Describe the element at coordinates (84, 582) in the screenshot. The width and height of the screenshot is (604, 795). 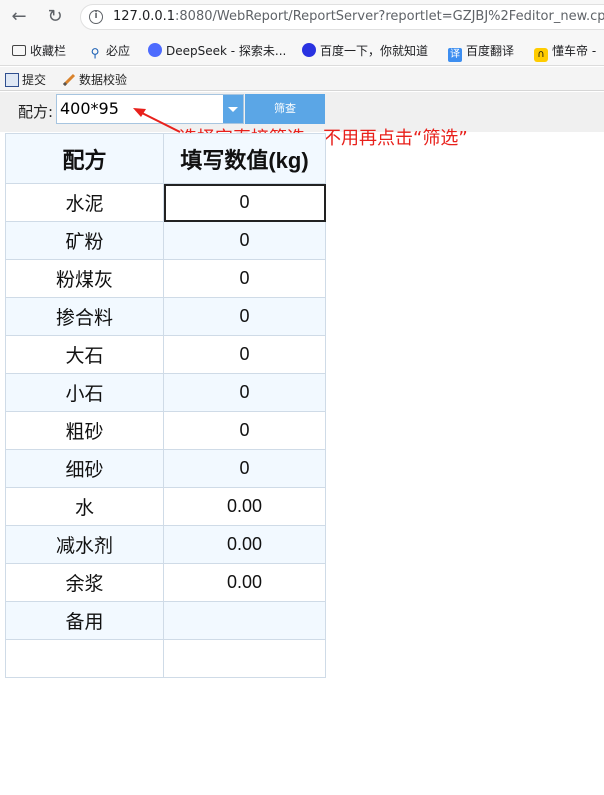
I see `material-name: 余浆` at that location.